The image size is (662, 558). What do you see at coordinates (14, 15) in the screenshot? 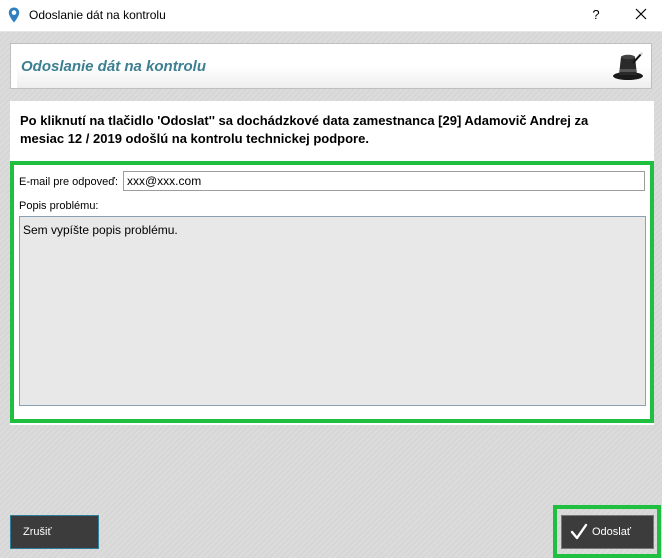
I see `location-pin-icon` at bounding box center [14, 15].